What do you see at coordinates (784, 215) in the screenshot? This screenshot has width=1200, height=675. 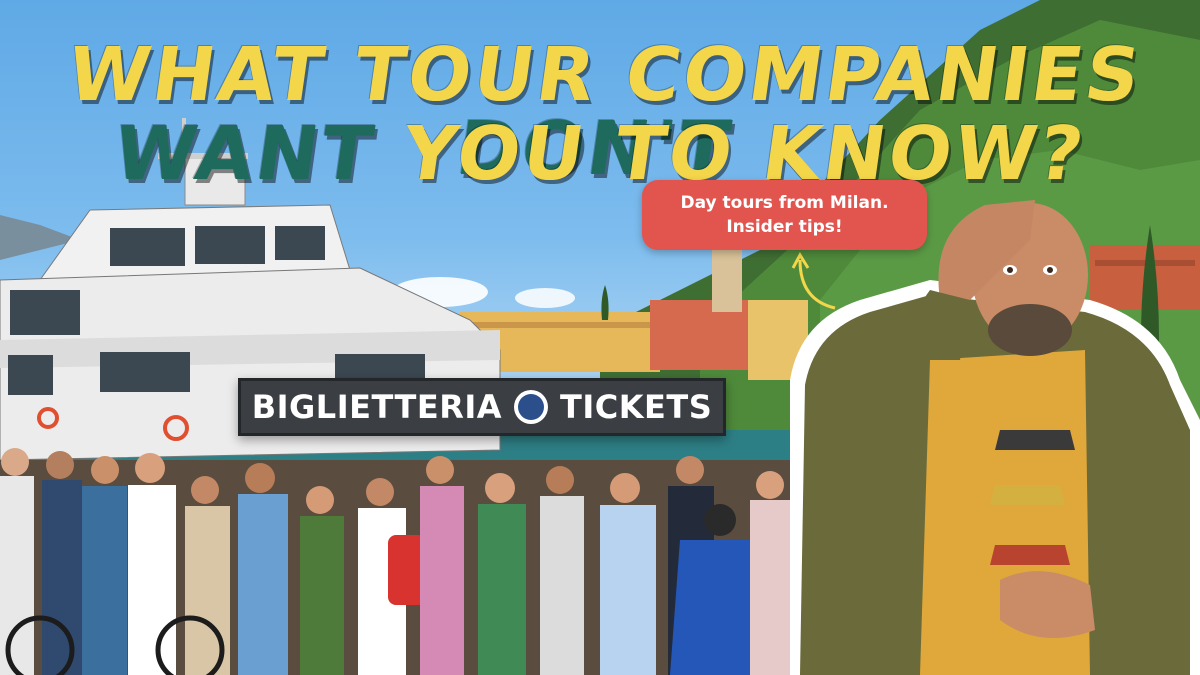 I see `insider-tips-bubble: Day tours from Milan. Insider tips!` at bounding box center [784, 215].